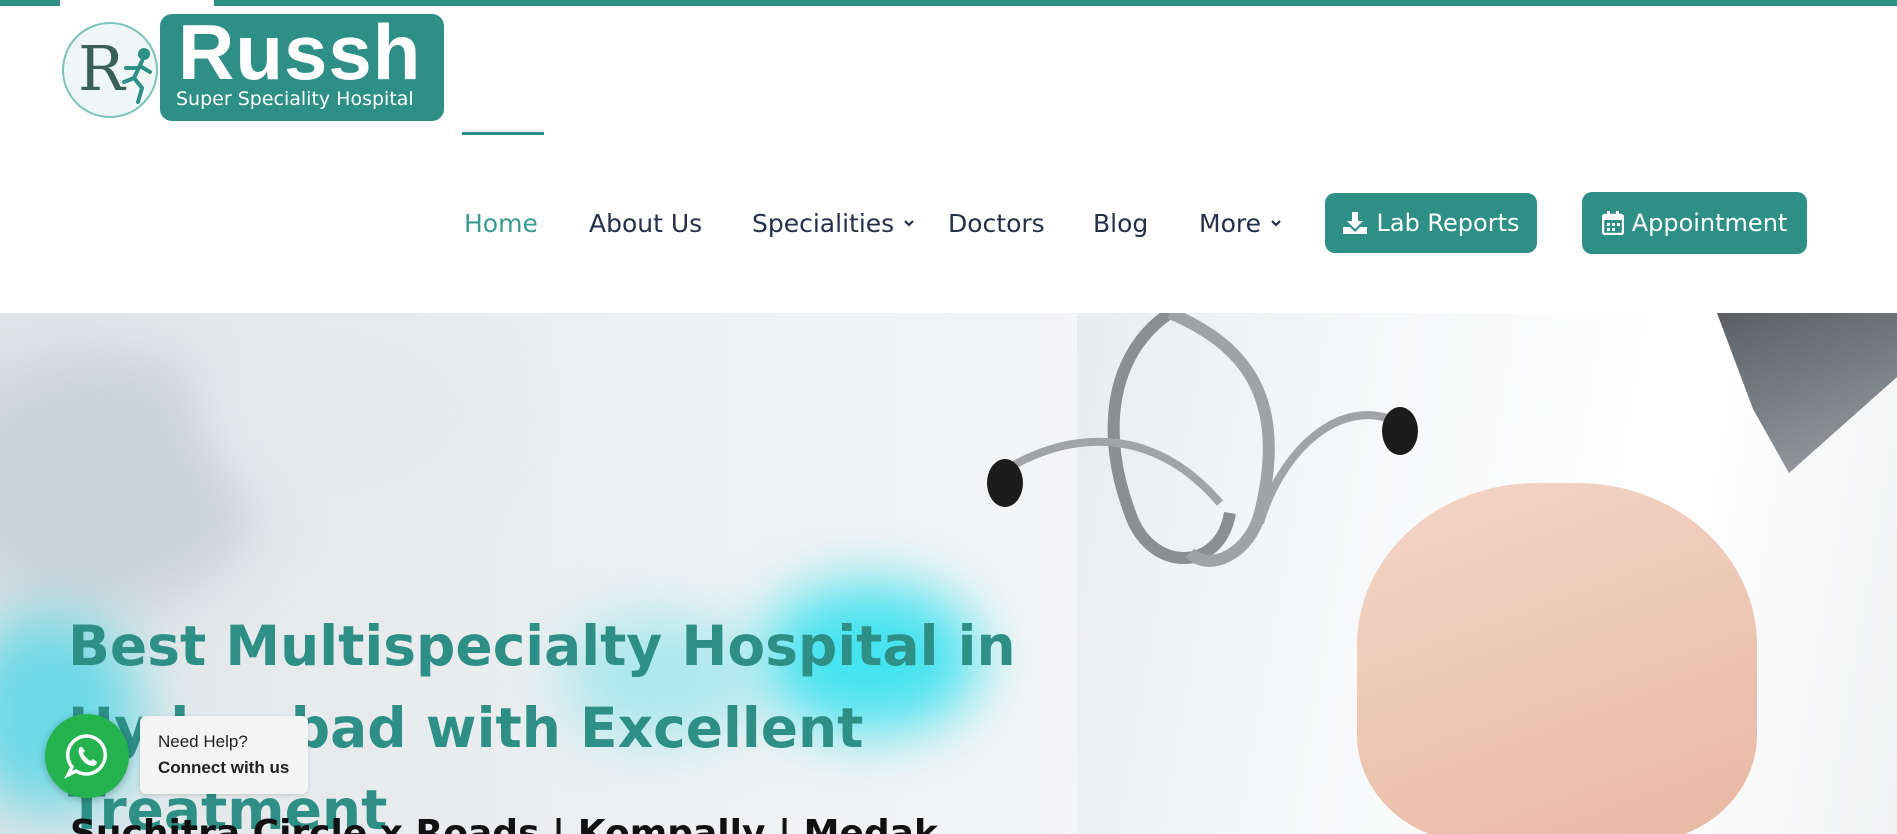 Image resolution: width=1897 pixels, height=834 pixels. I want to click on nav-item-blog: Blog, so click(1120, 223).